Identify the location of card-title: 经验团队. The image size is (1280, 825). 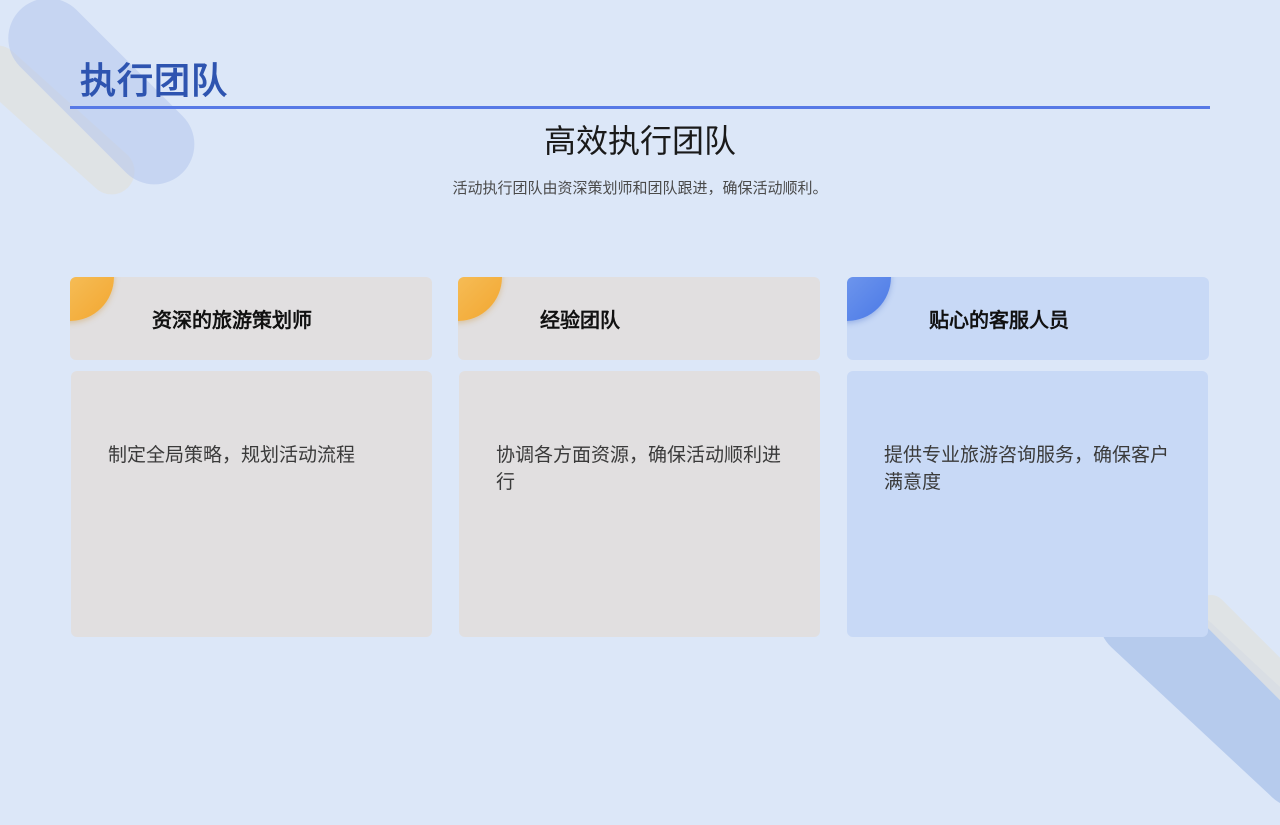
(580, 320).